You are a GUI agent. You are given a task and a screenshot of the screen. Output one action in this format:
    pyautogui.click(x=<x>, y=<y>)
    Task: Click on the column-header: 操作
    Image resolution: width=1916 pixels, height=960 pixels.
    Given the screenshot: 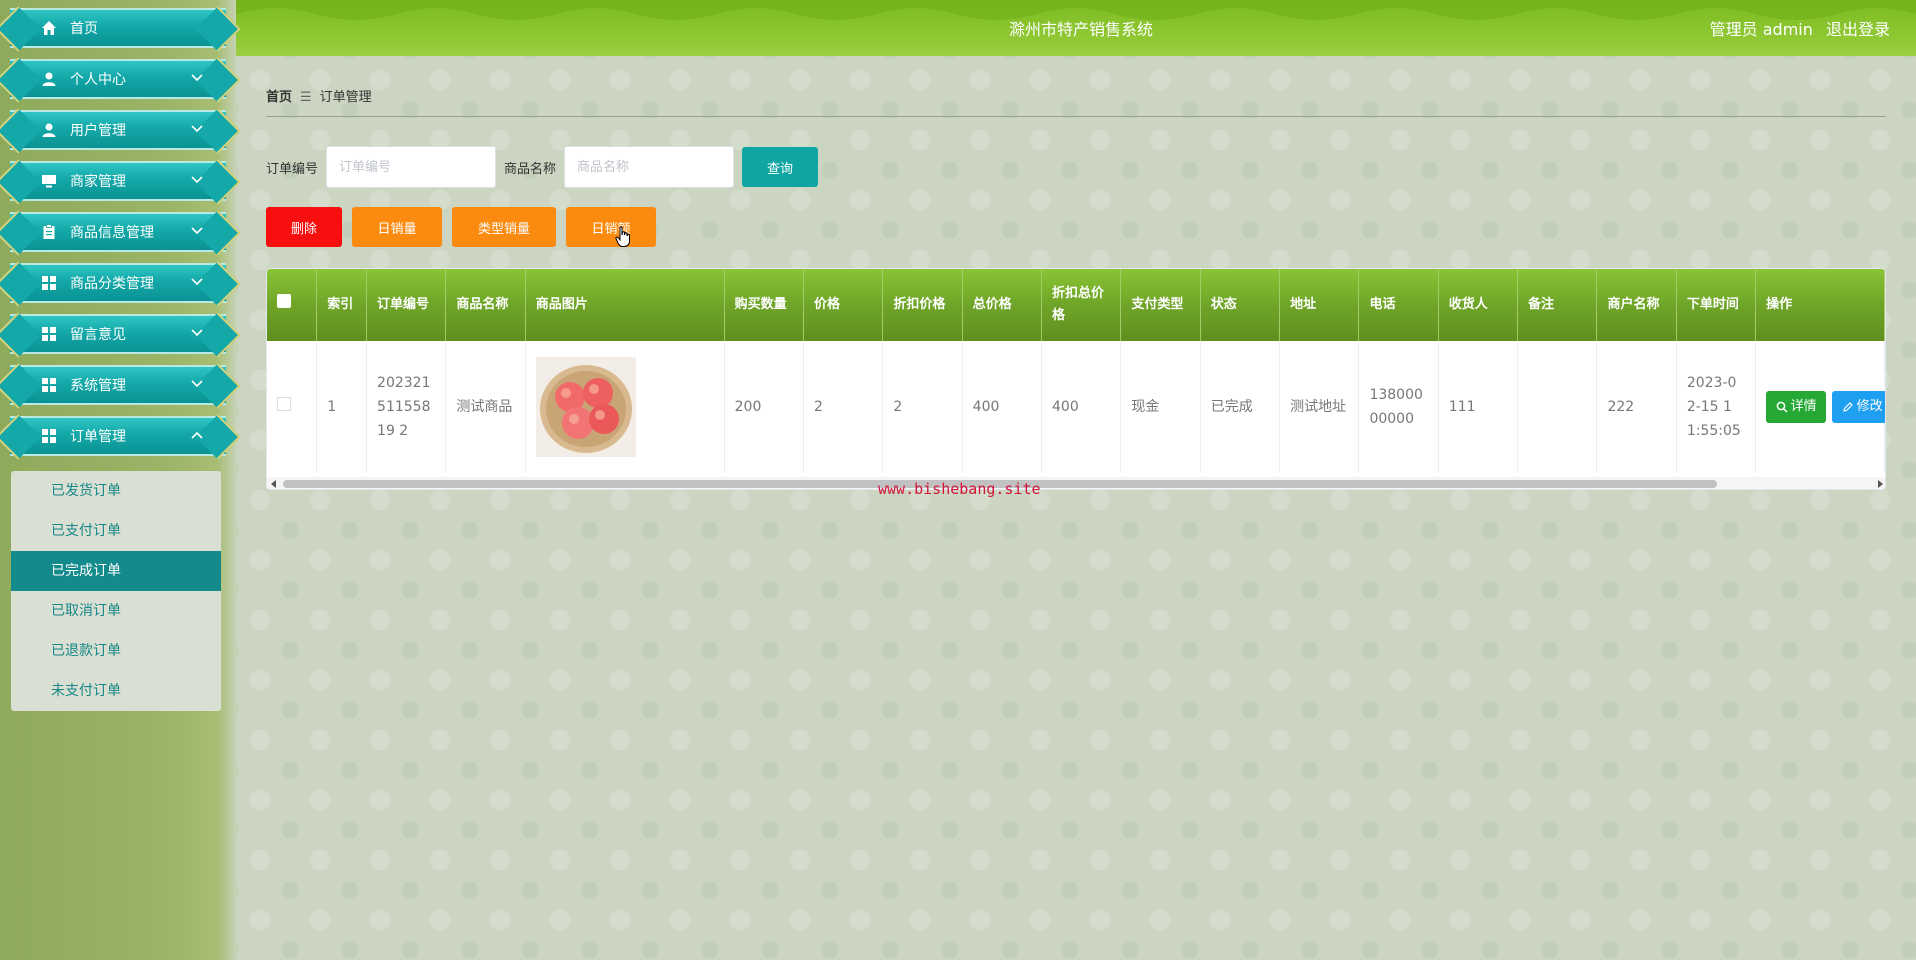 What is the action you would take?
    pyautogui.click(x=1820, y=305)
    